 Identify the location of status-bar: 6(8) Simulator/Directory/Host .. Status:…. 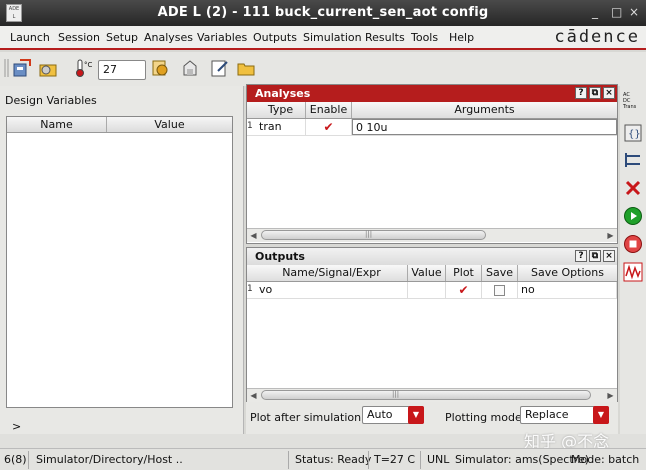
(323, 459).